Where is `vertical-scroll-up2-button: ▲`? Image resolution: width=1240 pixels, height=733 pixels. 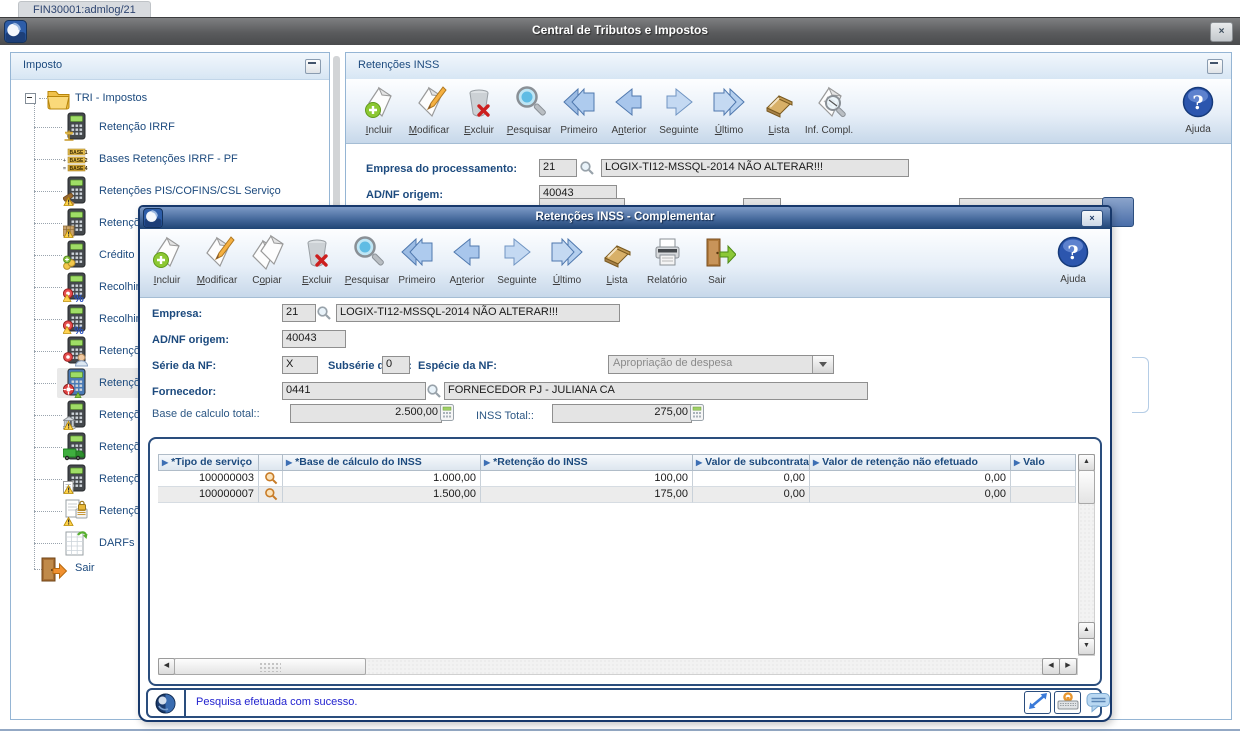 vertical-scroll-up2-button: ▲ is located at coordinates (1086, 630).